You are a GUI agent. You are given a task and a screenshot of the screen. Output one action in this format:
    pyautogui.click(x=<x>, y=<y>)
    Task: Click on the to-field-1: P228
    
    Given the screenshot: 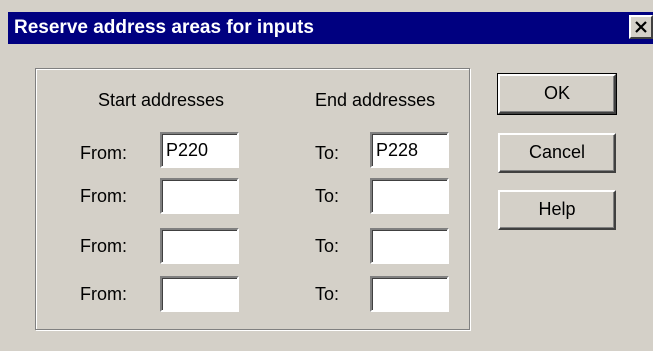 What is the action you would take?
    pyautogui.click(x=409, y=150)
    